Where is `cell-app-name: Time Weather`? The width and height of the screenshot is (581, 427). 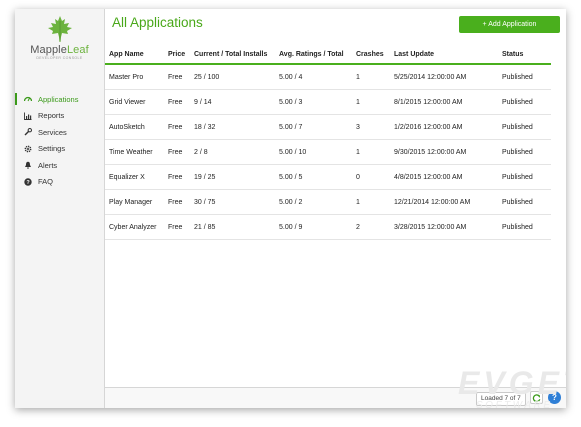
cell-app-name: Time Weather is located at coordinates (134, 152).